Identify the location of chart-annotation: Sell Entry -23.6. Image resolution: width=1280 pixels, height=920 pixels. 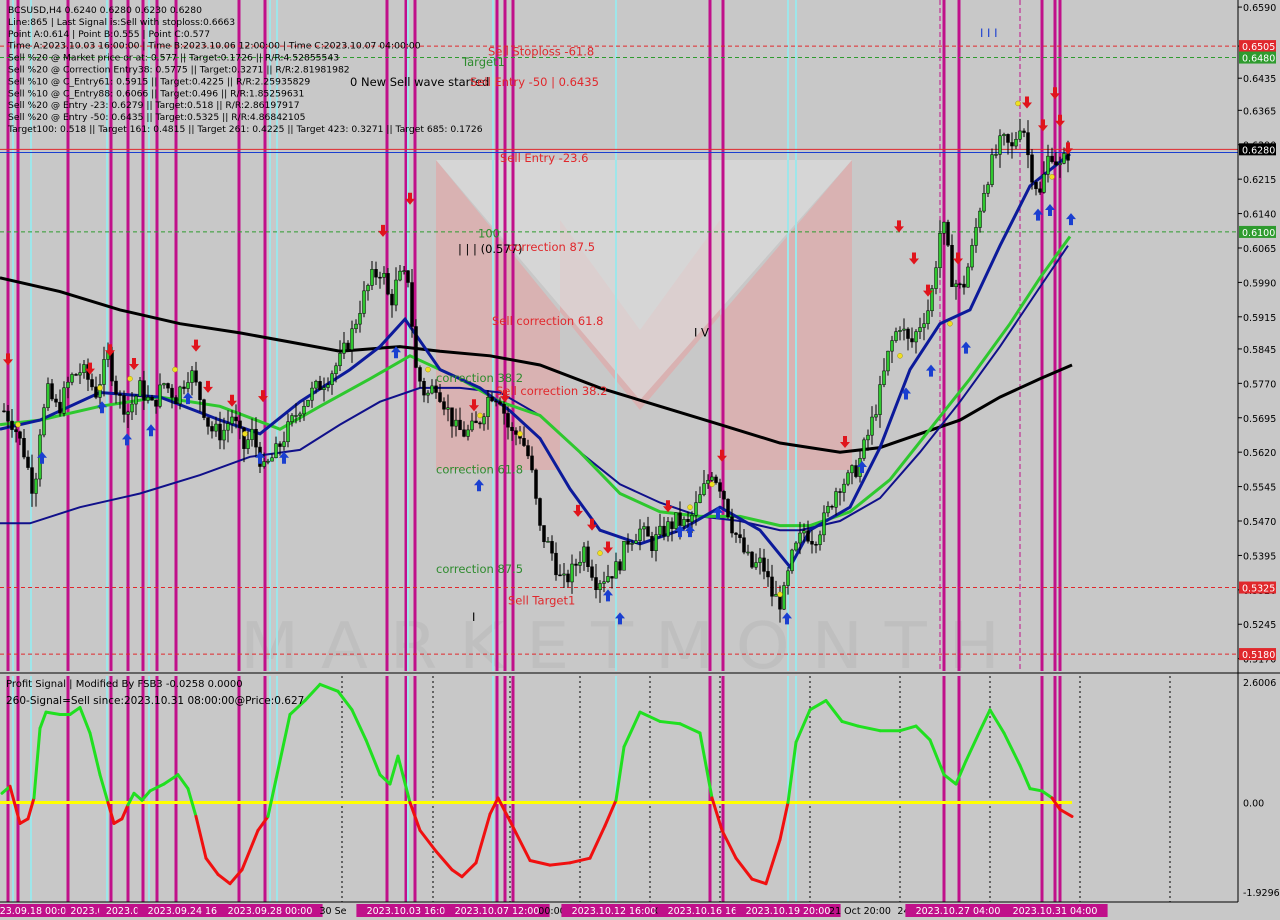
(544, 158).